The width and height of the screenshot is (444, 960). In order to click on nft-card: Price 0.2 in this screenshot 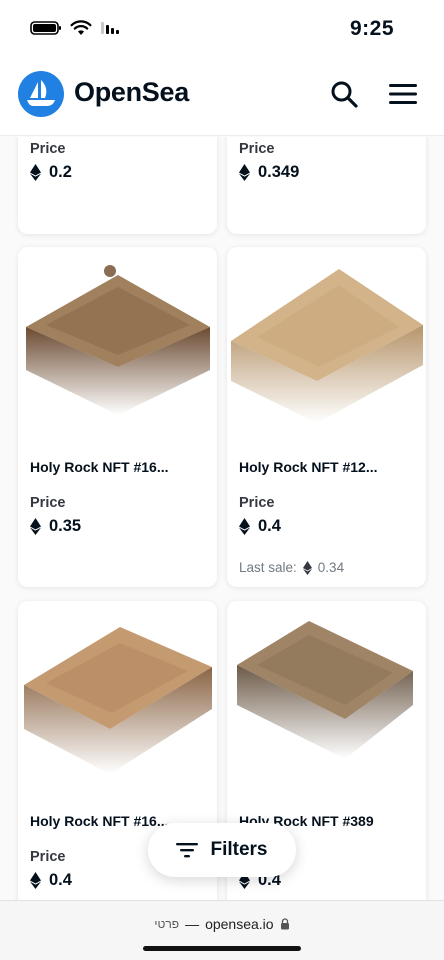, I will do `click(117, 185)`.